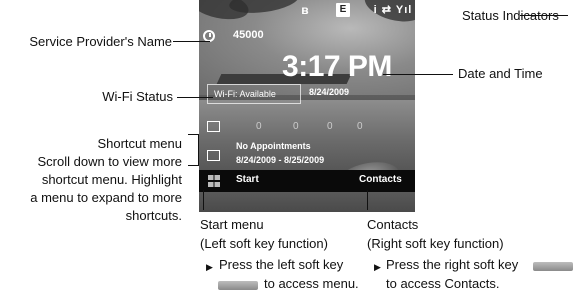  What do you see at coordinates (238, 285) in the screenshot?
I see `left-softkey-icon` at bounding box center [238, 285].